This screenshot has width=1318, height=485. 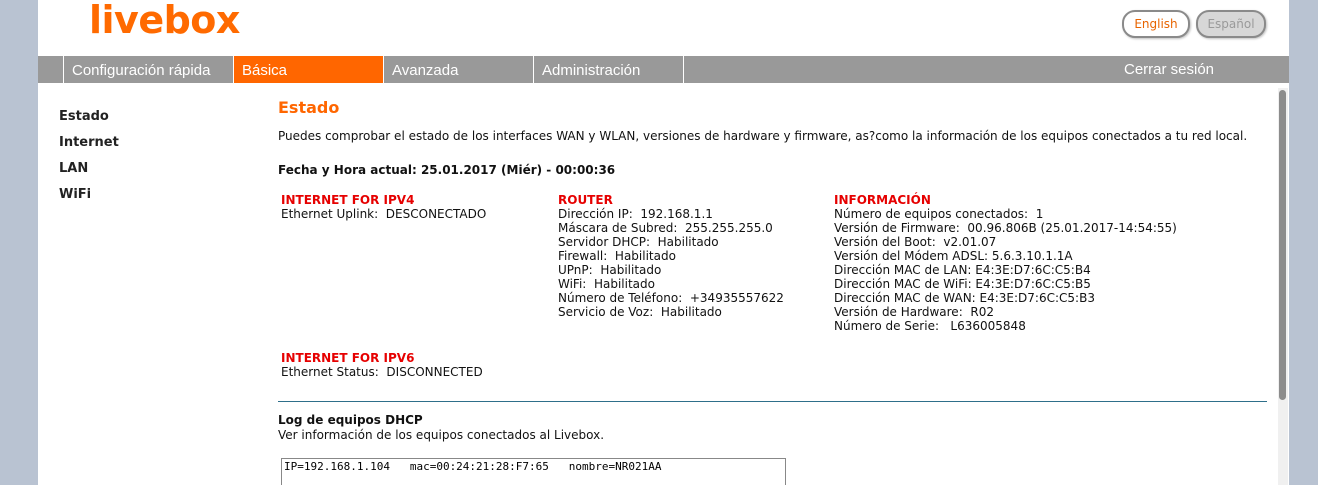 I want to click on router-title: ROUTER, so click(x=585, y=200).